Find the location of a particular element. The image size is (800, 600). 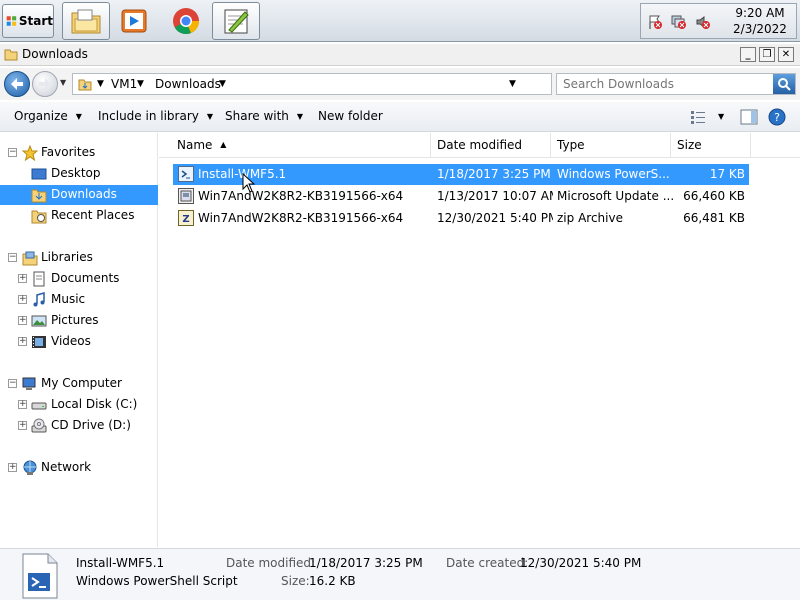

back-button is located at coordinates (17, 84).